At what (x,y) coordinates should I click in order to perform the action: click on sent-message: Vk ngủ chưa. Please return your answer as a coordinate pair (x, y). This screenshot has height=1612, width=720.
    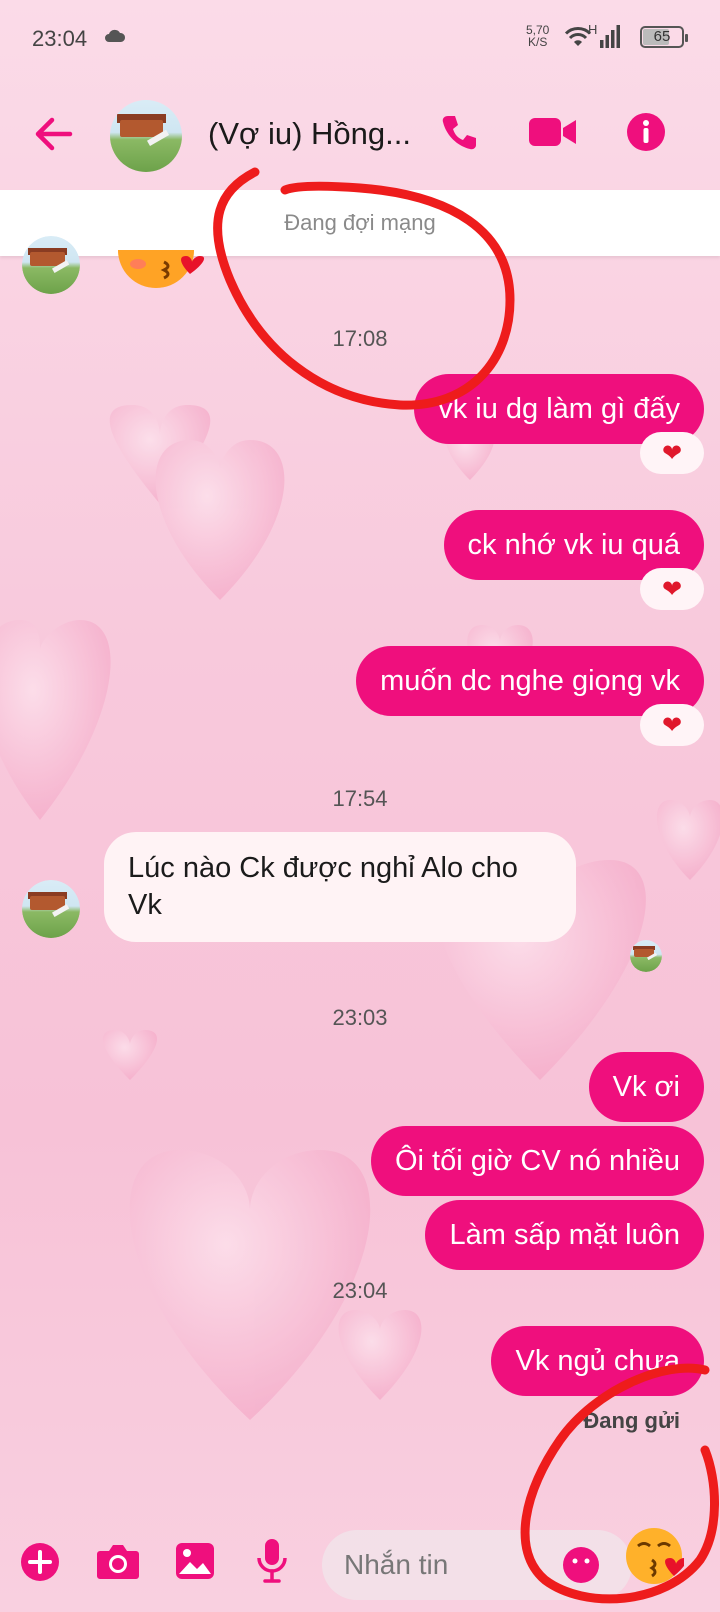
    Looking at the image, I should click on (597, 1361).